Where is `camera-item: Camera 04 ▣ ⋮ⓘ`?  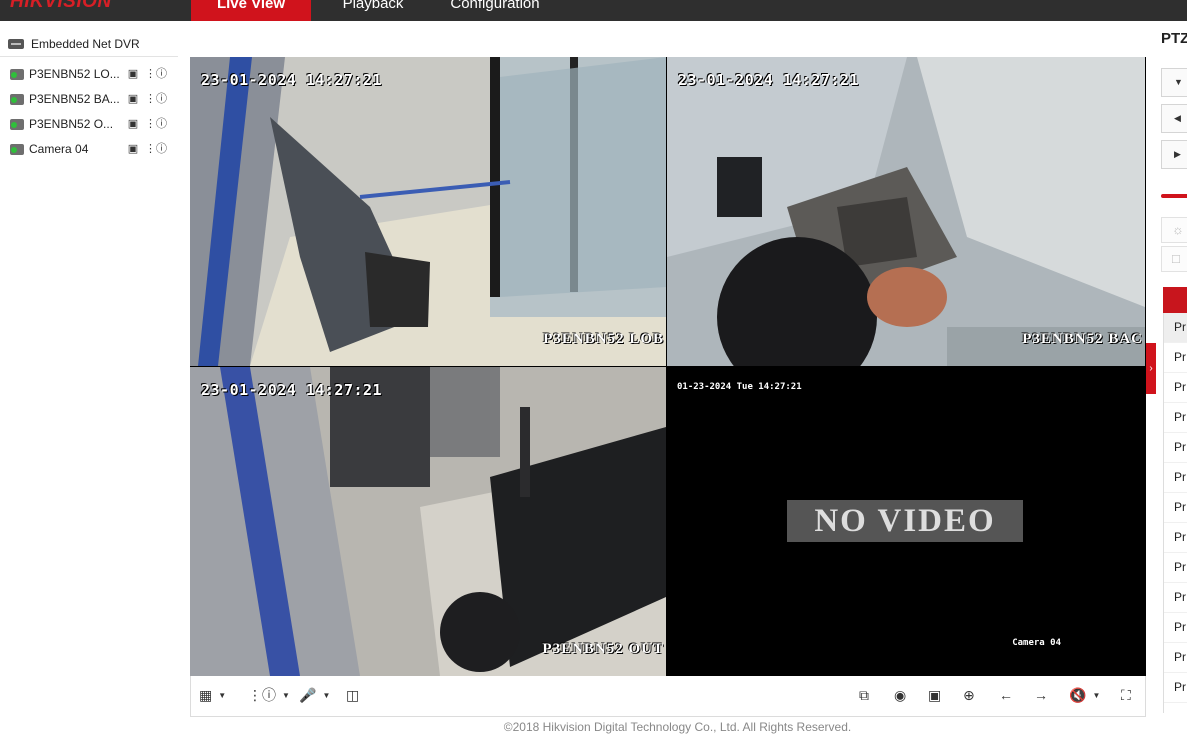
camera-item: Camera 04 ▣ ⋮ⓘ is located at coordinates (88, 149).